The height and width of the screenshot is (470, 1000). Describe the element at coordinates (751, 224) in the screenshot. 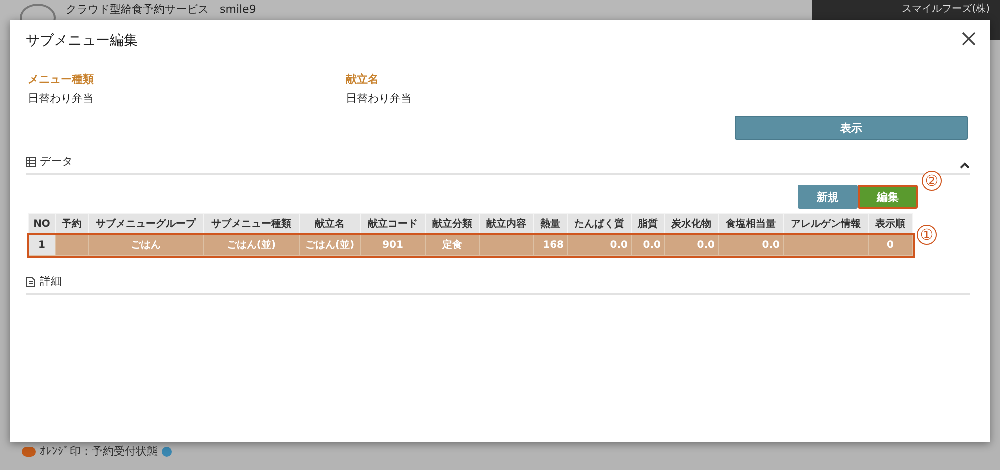

I see `column-header: 食塩相当量` at that location.